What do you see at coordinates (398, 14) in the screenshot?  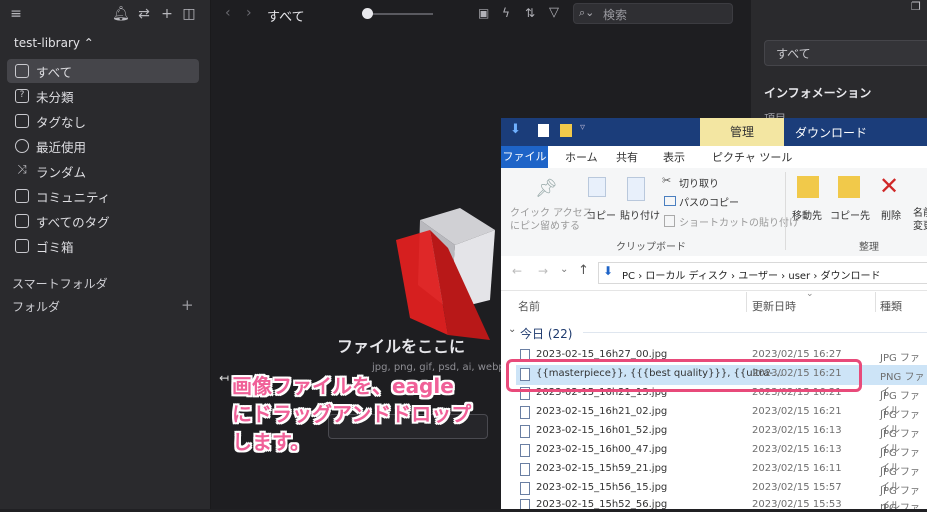 I see `zoom-slider-track` at bounding box center [398, 14].